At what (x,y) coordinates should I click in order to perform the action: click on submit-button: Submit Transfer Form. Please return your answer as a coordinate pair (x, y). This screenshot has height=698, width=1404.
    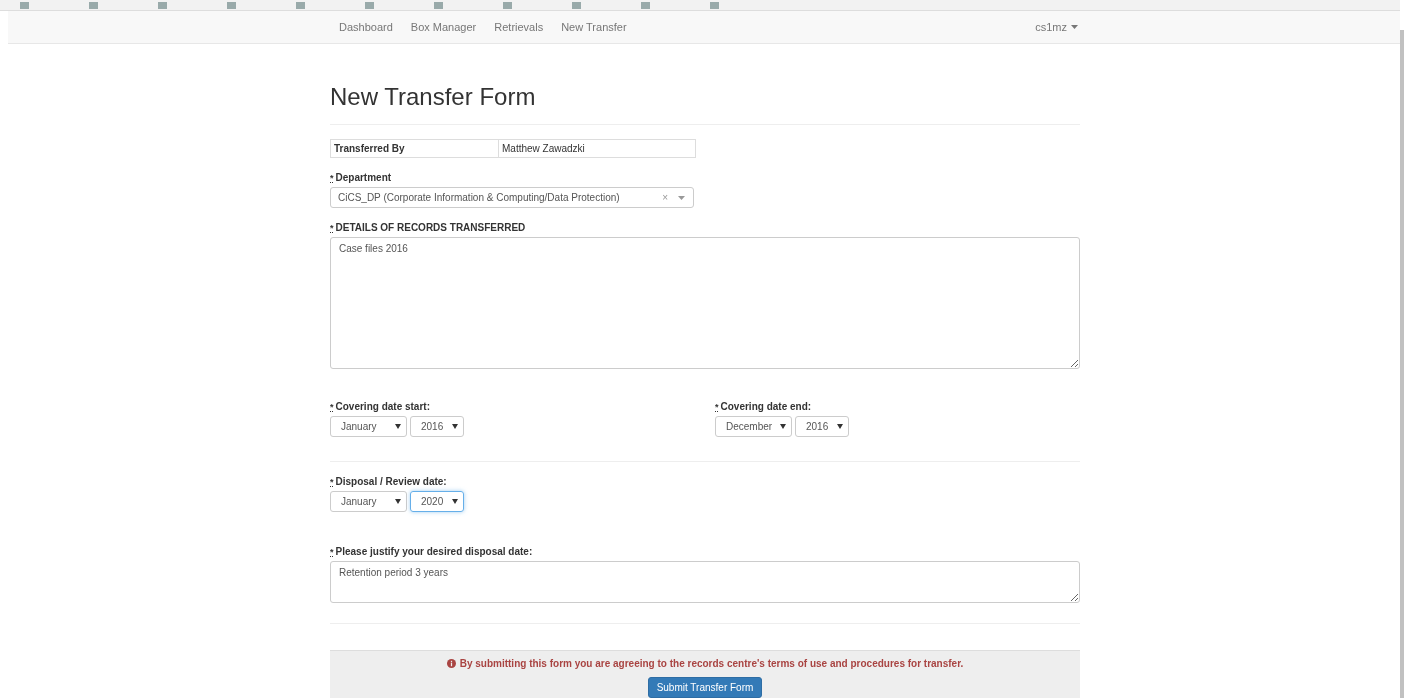
    Looking at the image, I should click on (705, 687).